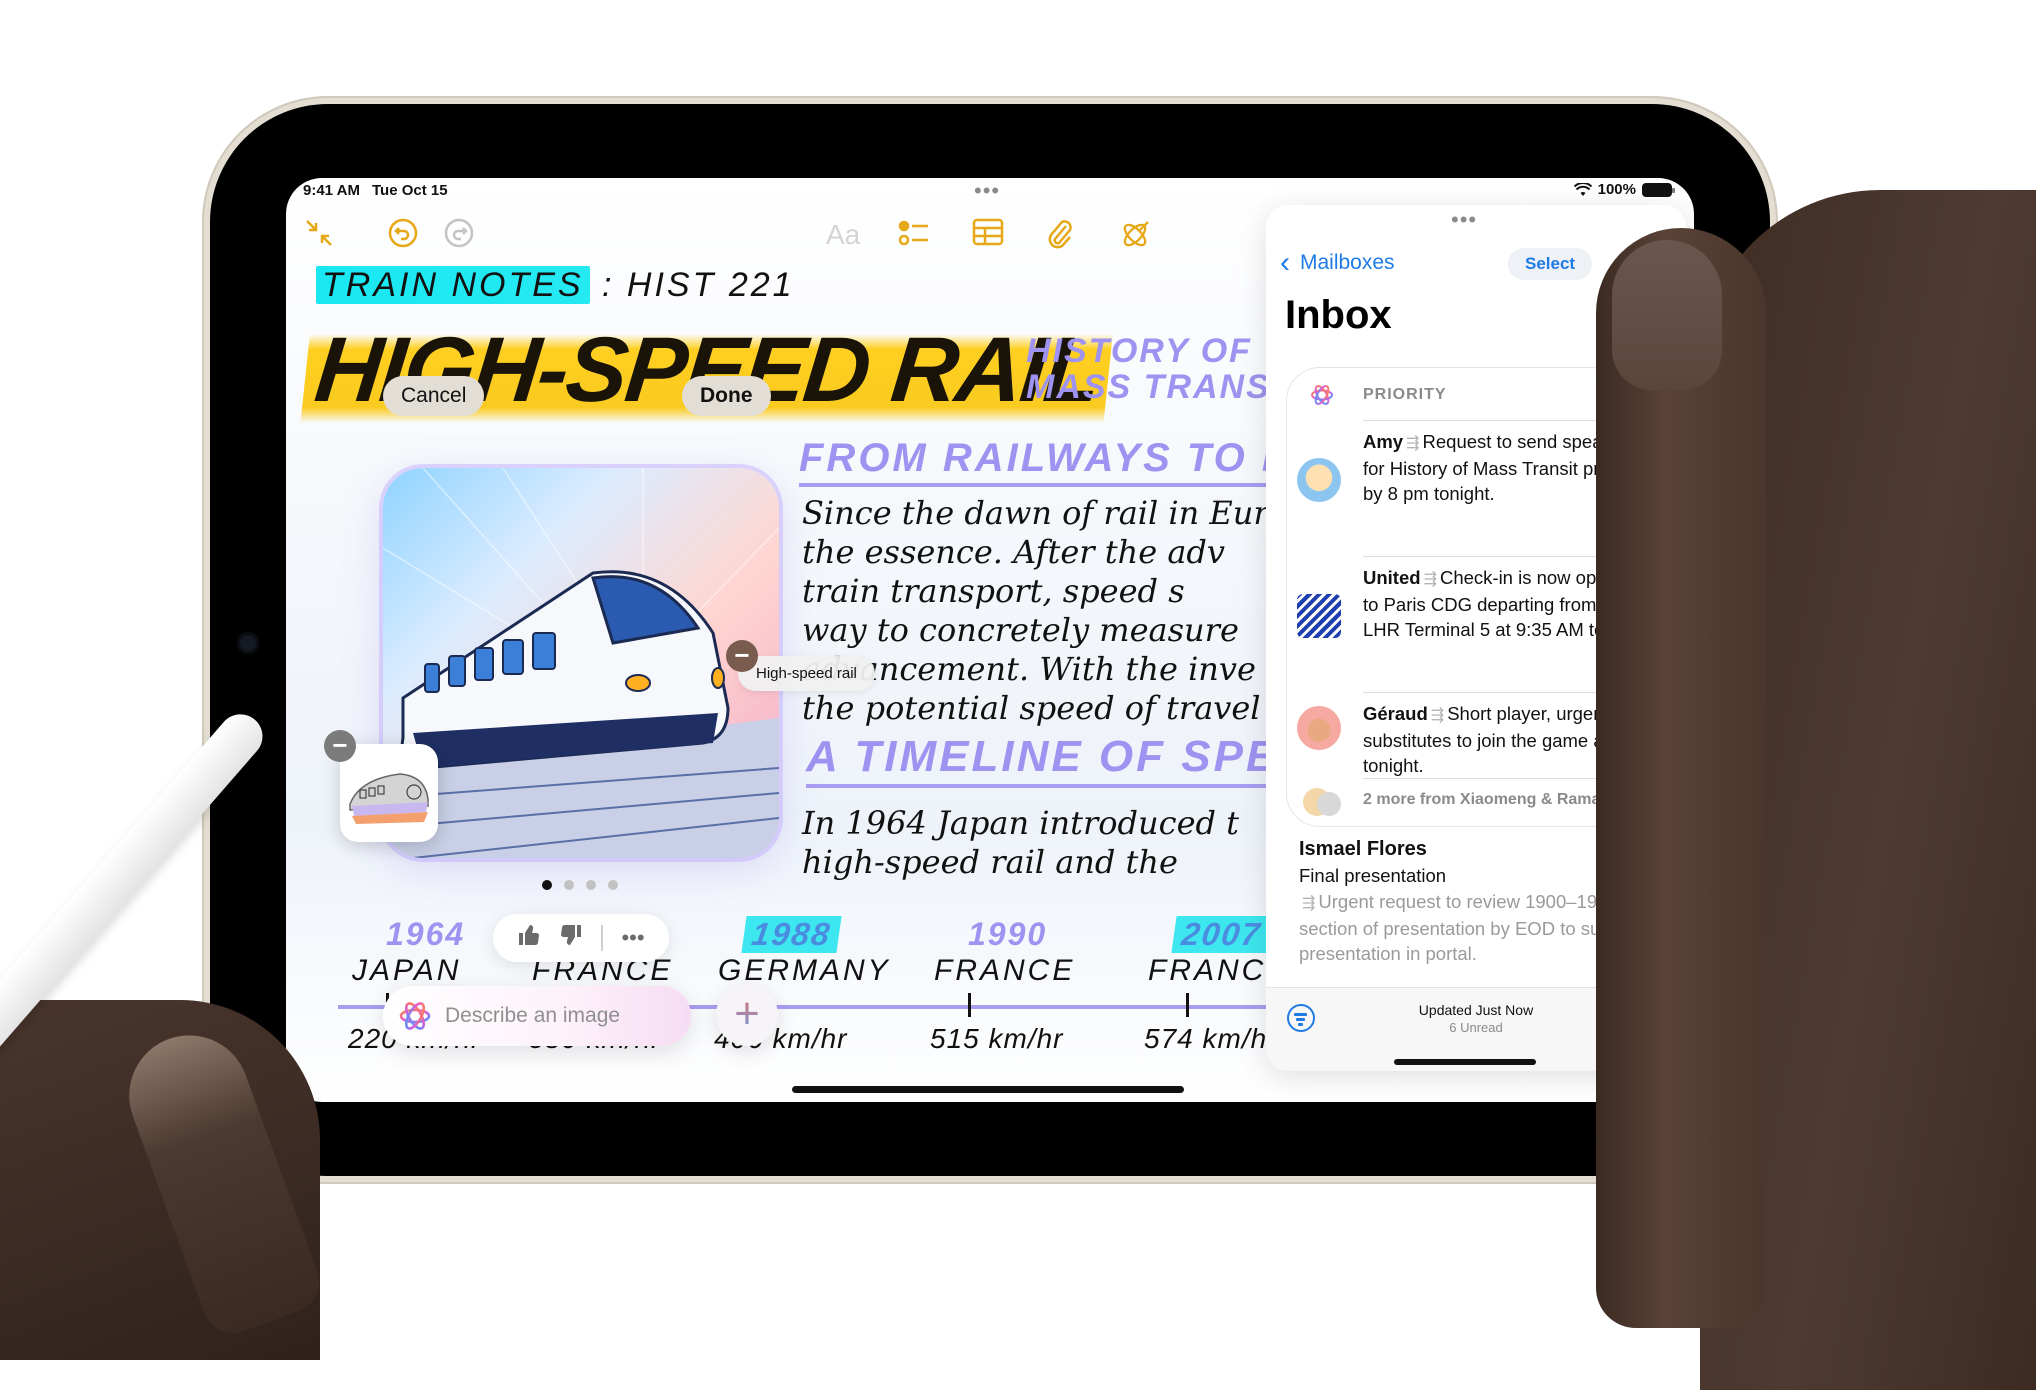 Image resolution: width=2036 pixels, height=1390 pixels. Describe the element at coordinates (1486, 800) in the screenshot. I see `more-priority-link: 2 more from Xiaomeng & Raman` at that location.